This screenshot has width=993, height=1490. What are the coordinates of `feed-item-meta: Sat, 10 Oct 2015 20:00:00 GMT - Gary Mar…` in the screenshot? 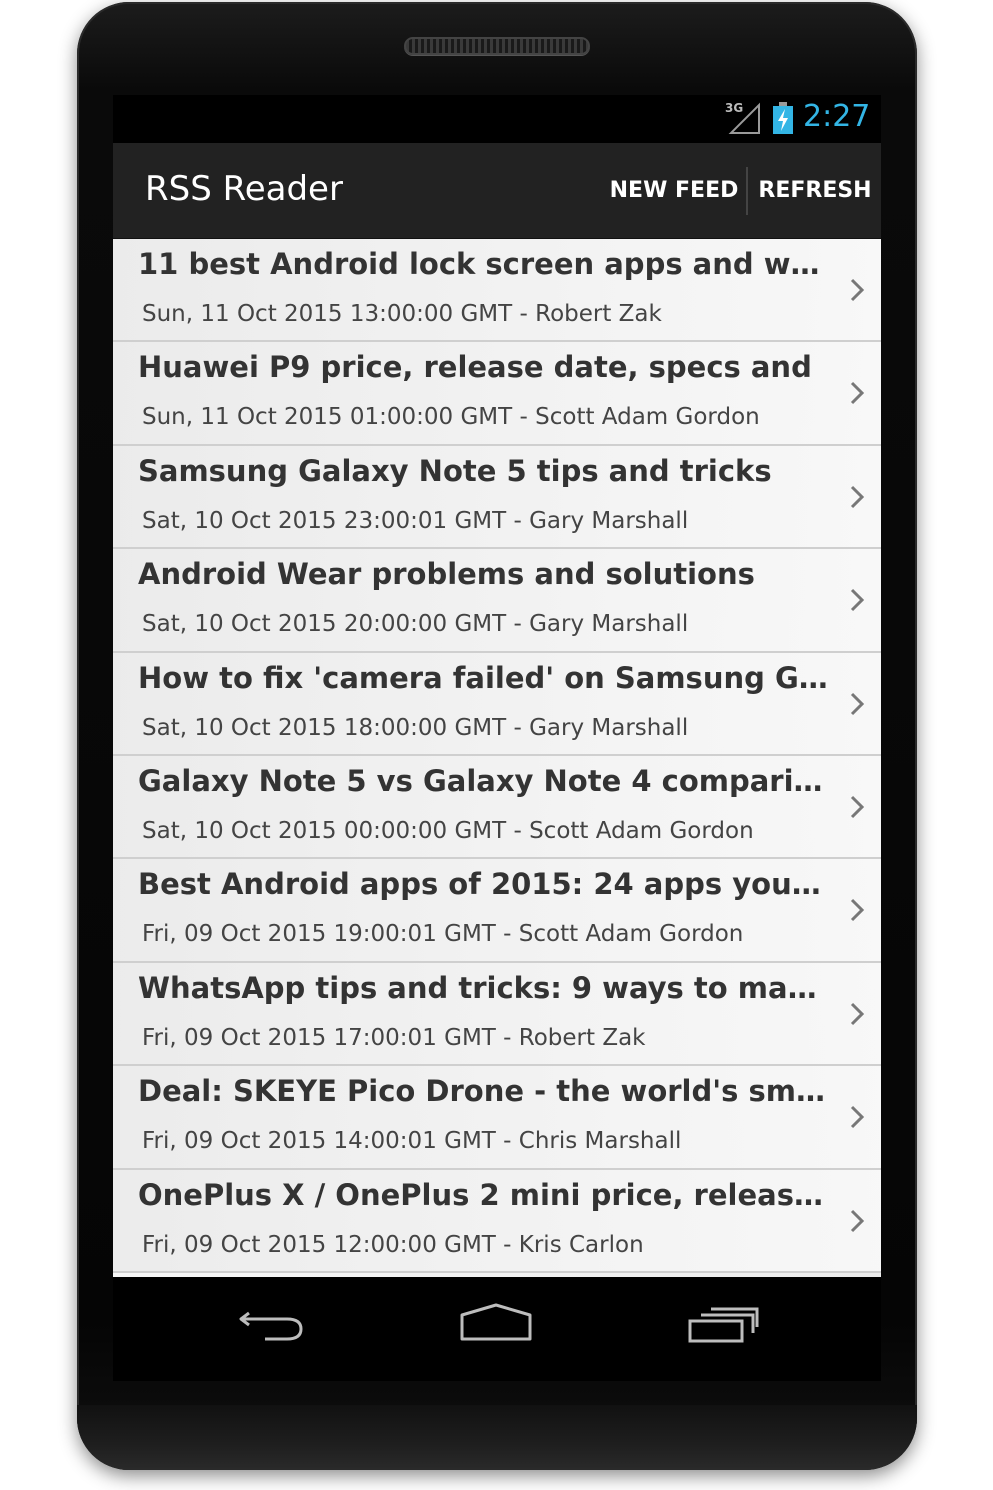 It's located at (415, 624).